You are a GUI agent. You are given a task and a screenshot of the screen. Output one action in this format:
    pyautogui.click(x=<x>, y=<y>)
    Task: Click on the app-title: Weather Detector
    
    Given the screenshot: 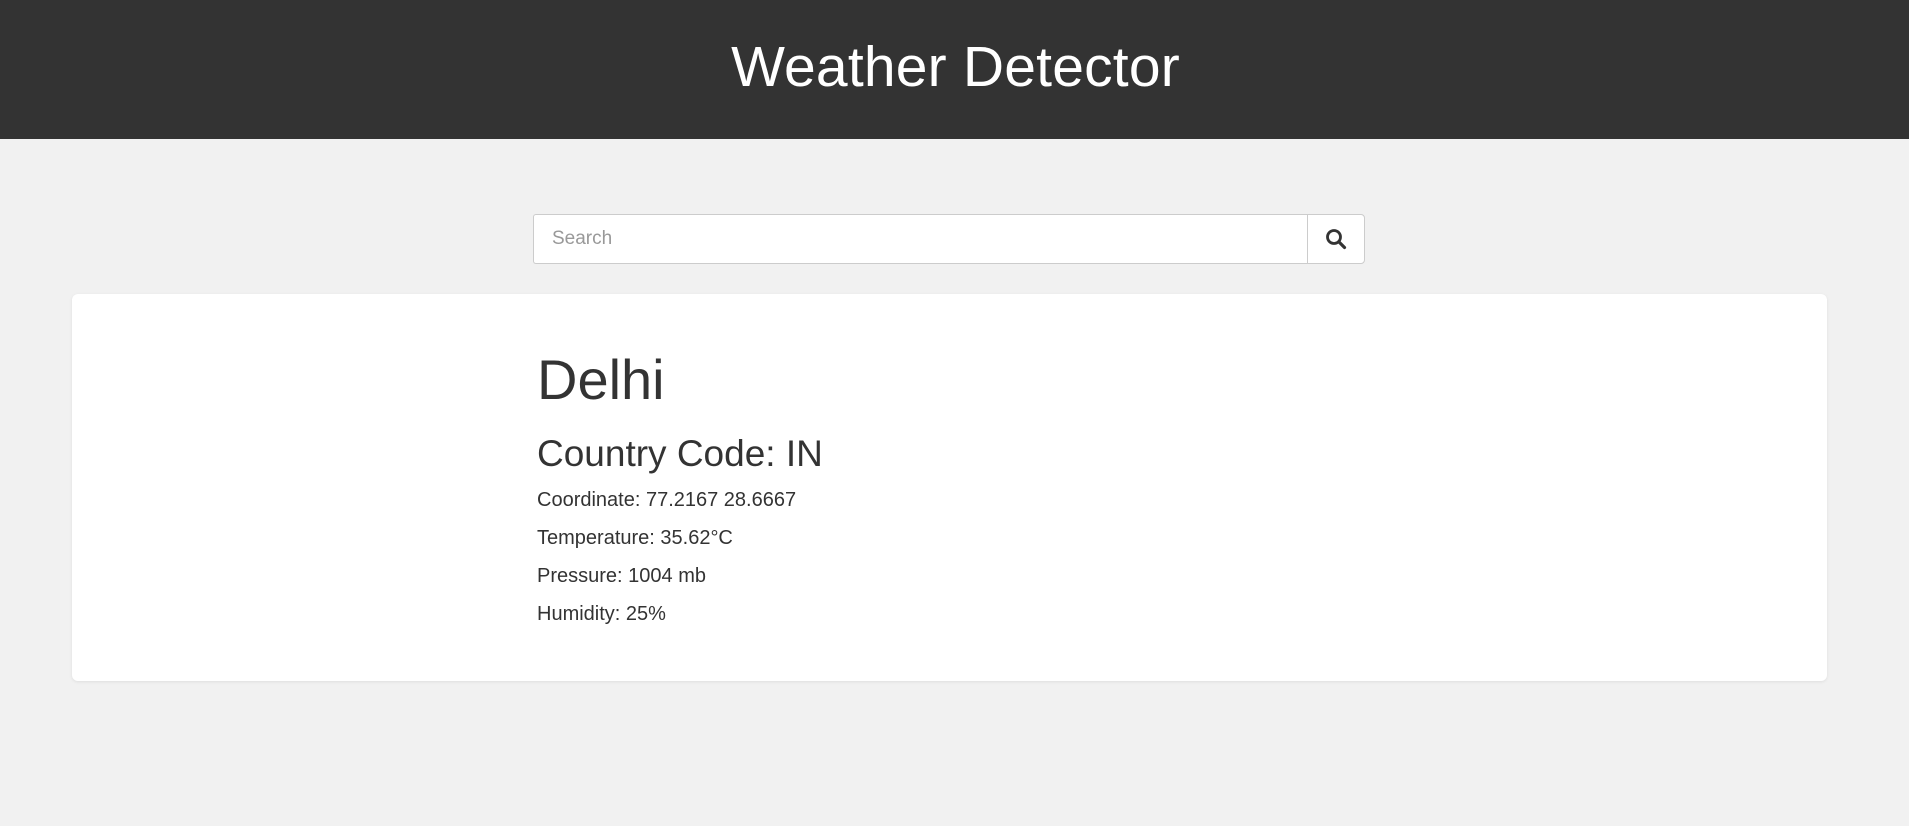 What is the action you would take?
    pyautogui.click(x=955, y=66)
    